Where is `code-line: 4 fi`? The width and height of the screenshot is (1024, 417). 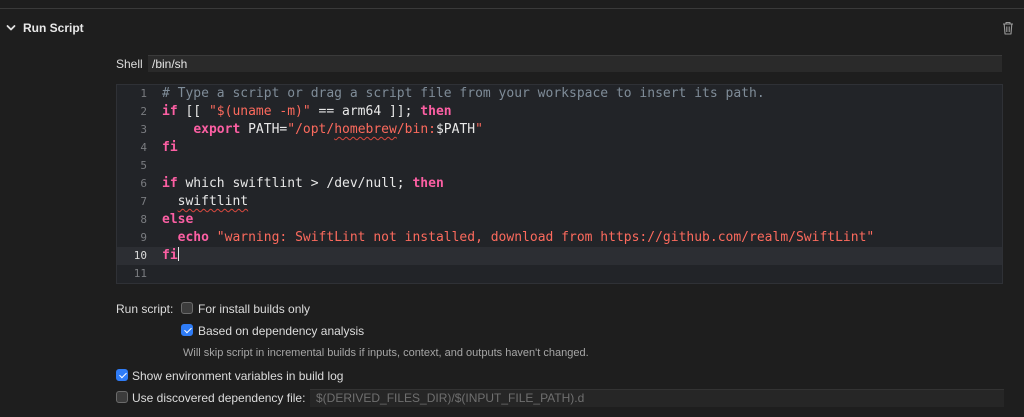
code-line: 4 fi is located at coordinates (559, 148).